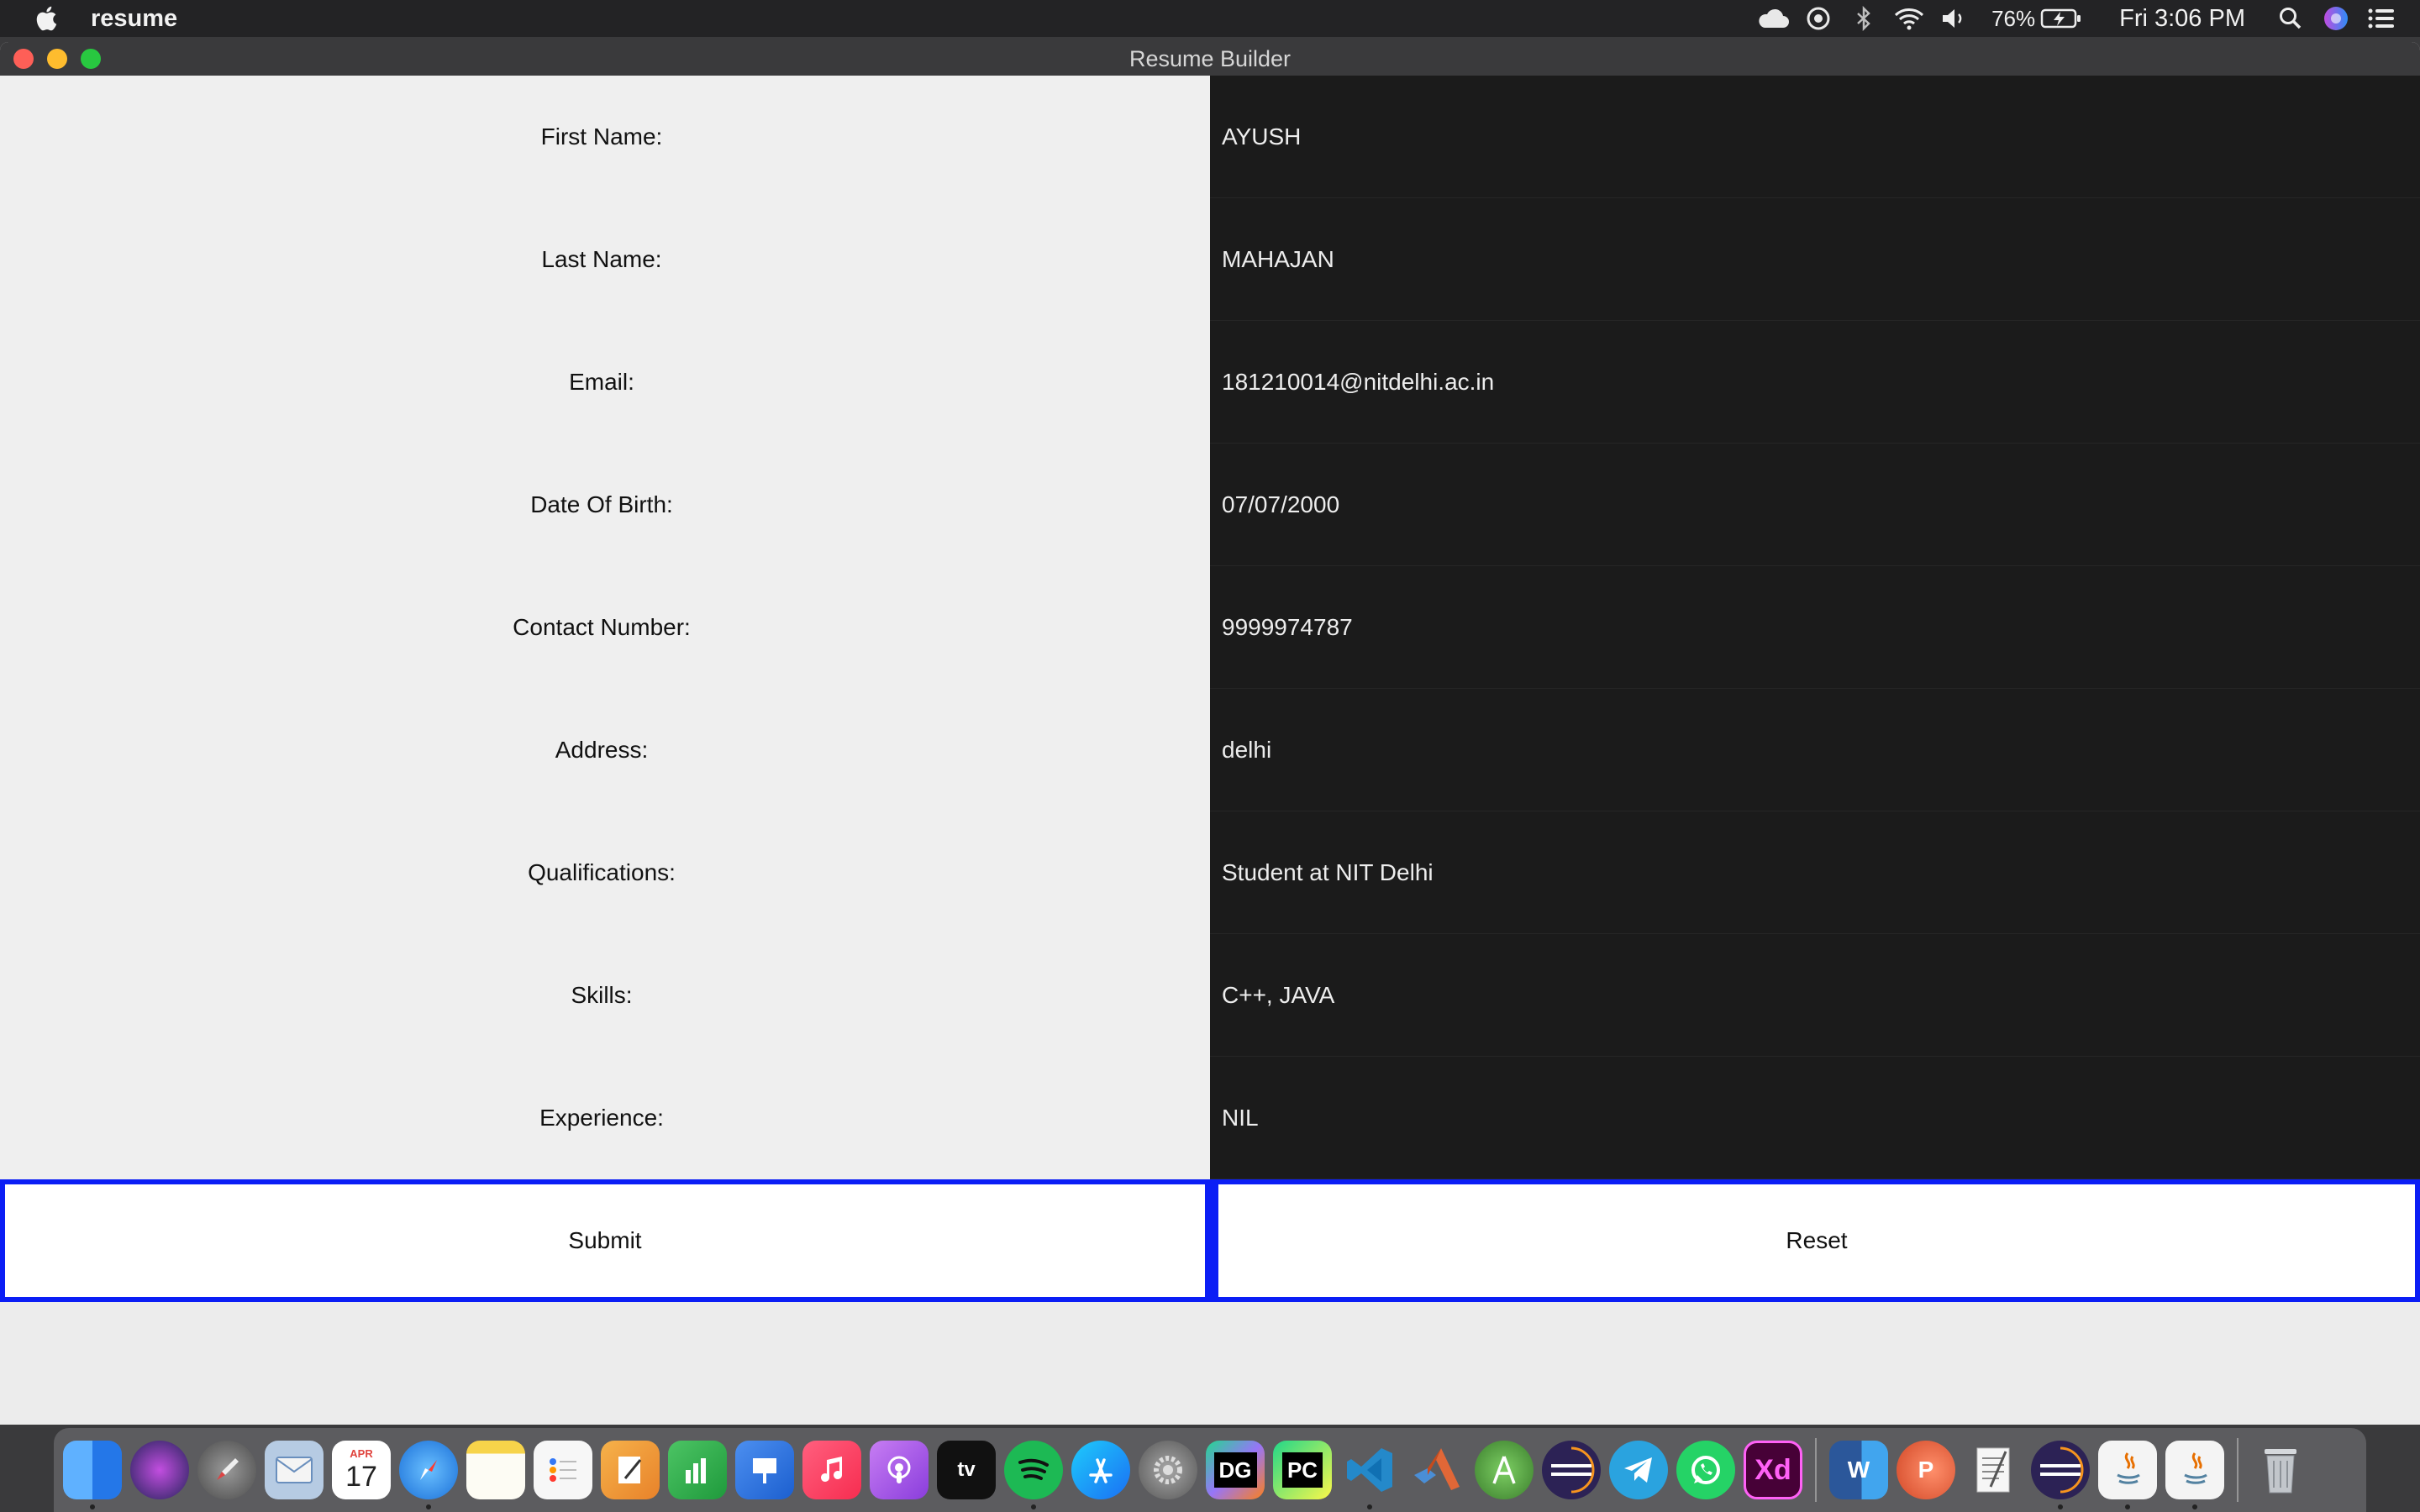 The image size is (2420, 1512). What do you see at coordinates (563, 1470) in the screenshot?
I see `reminders-icon` at bounding box center [563, 1470].